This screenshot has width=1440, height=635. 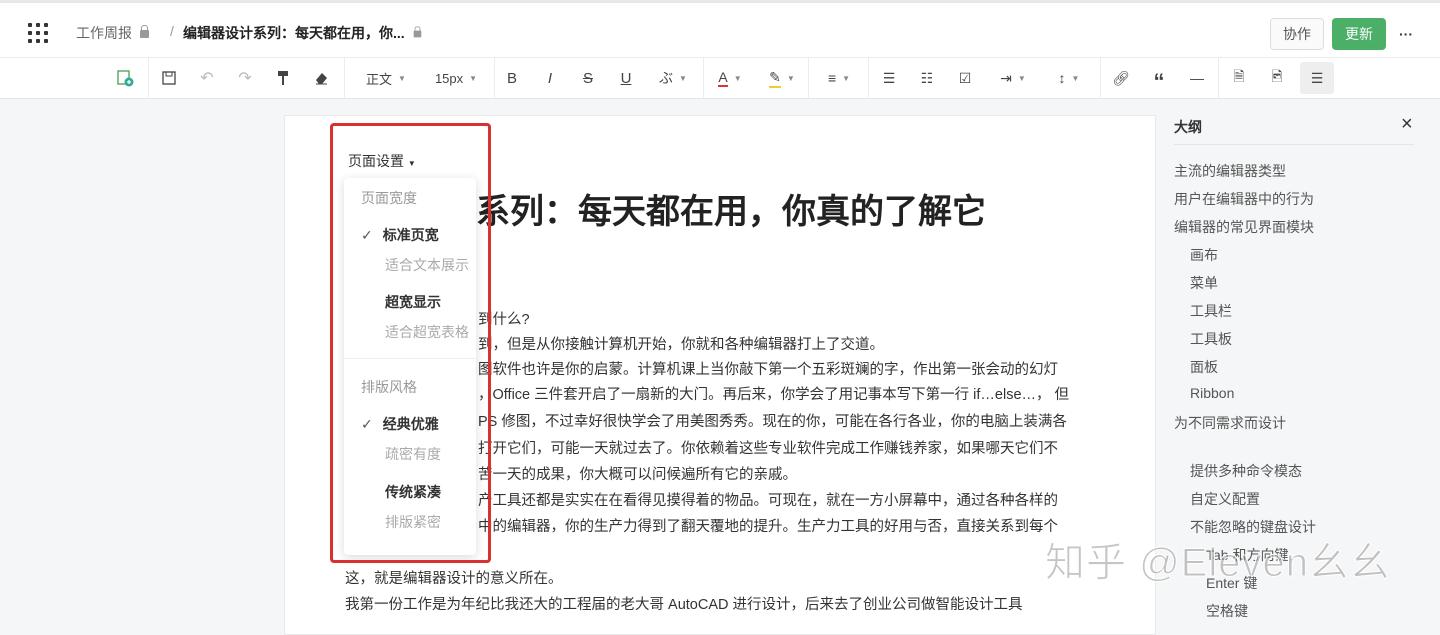 I want to click on align-icon: ≡ ▼, so click(x=839, y=78).